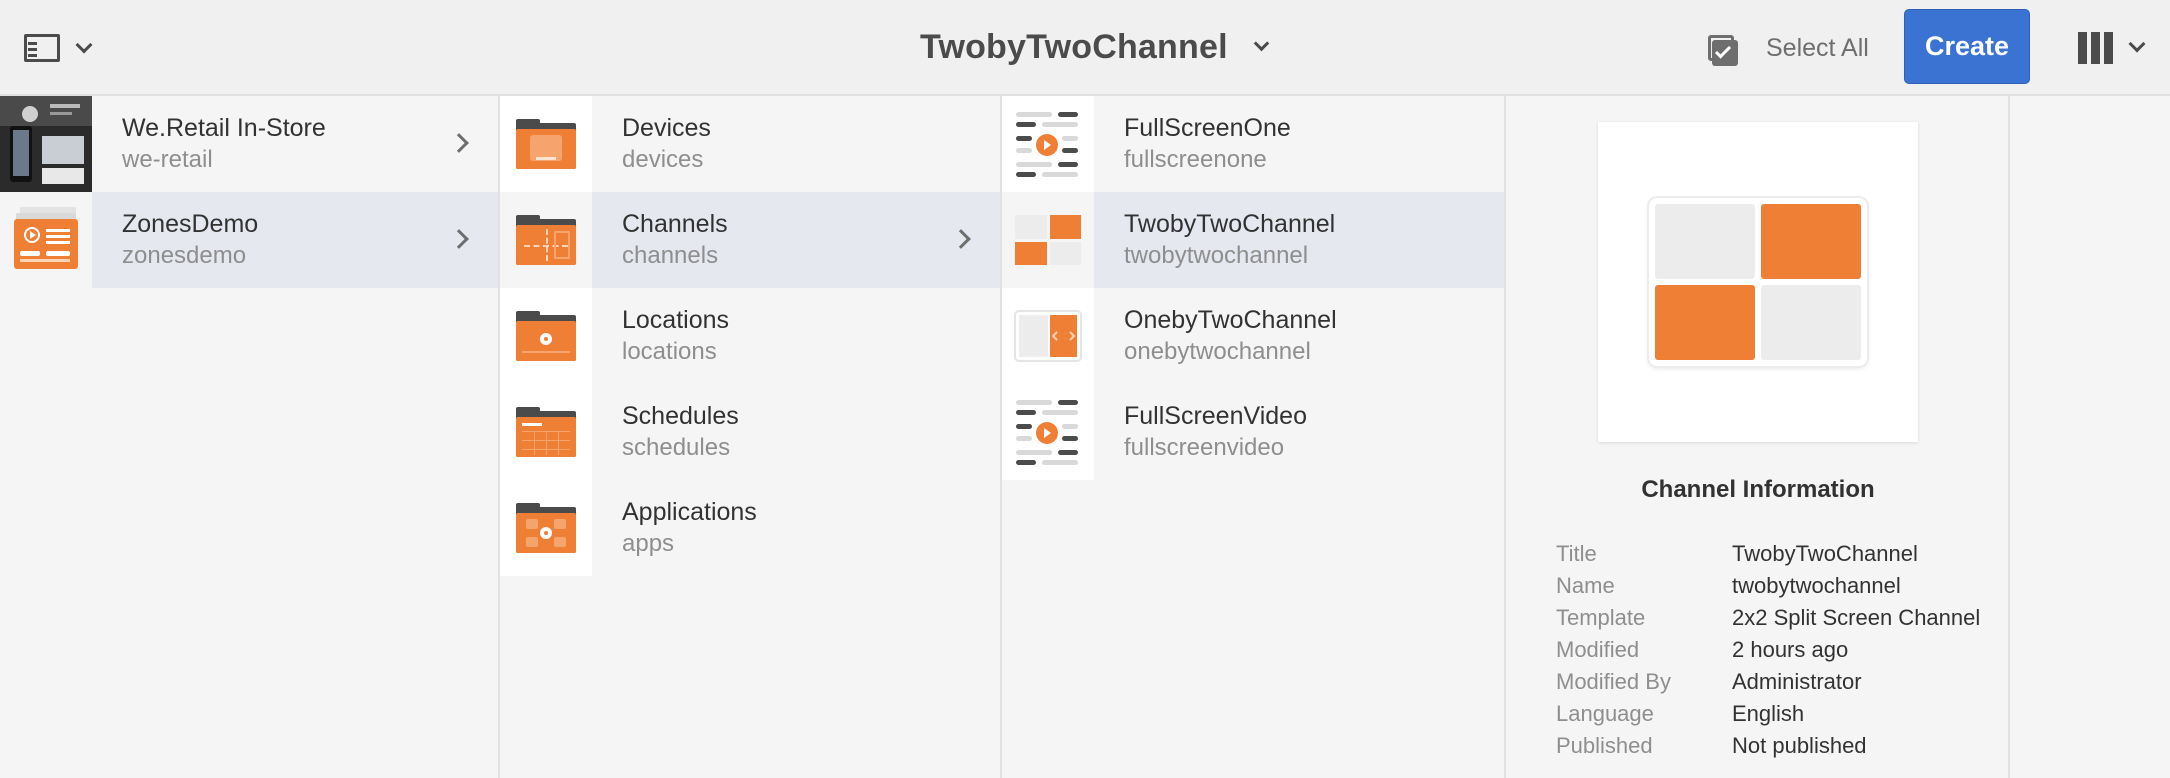 The width and height of the screenshot is (2170, 778). What do you see at coordinates (1768, 617) in the screenshot?
I see `property-template: Template 2x2 Split Screen Channel` at bounding box center [1768, 617].